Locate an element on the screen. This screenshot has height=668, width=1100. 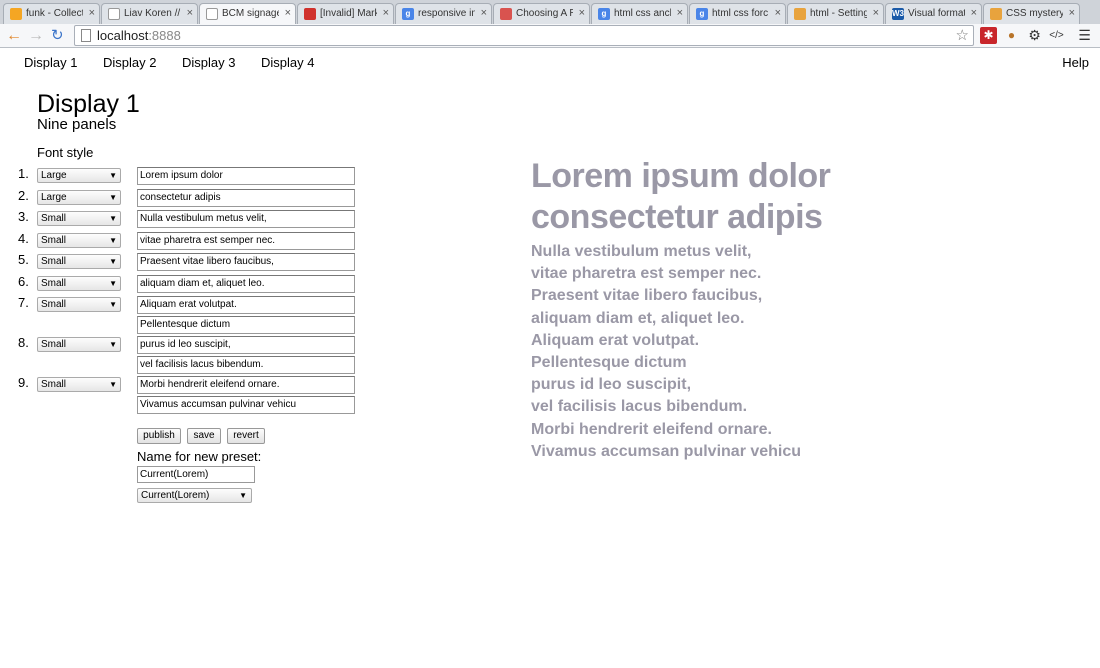
panel-text-input: purus id leo suscipit, is located at coordinates (246, 345).